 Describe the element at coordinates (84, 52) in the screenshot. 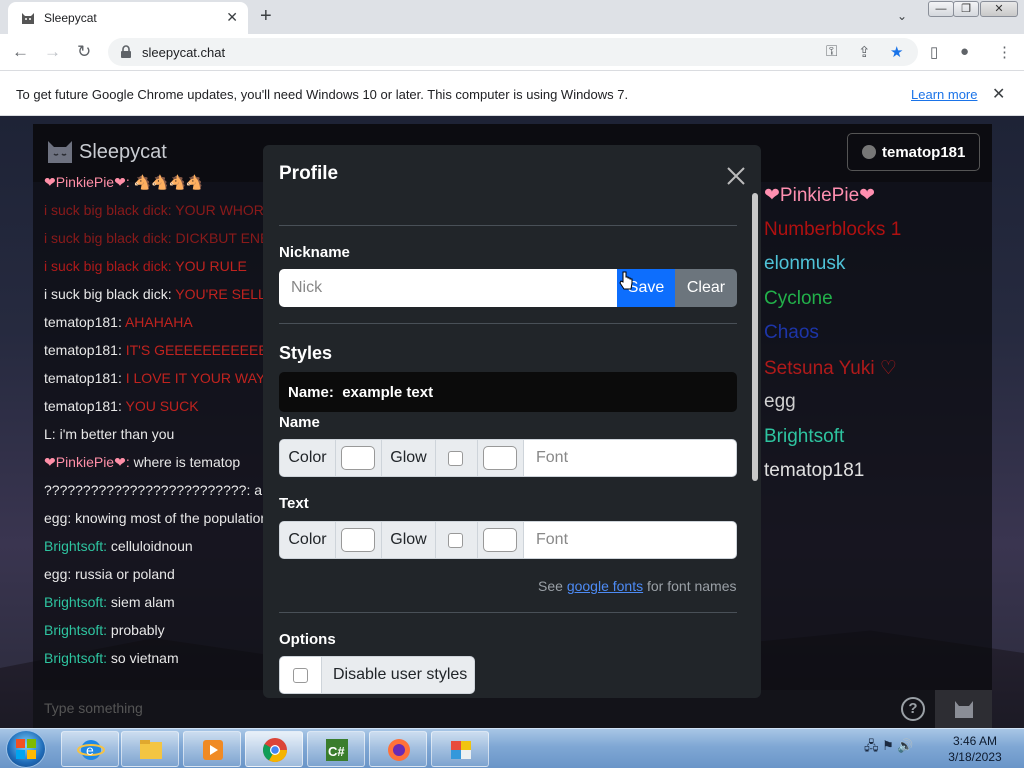

I see `reload-icon: ↻` at that location.